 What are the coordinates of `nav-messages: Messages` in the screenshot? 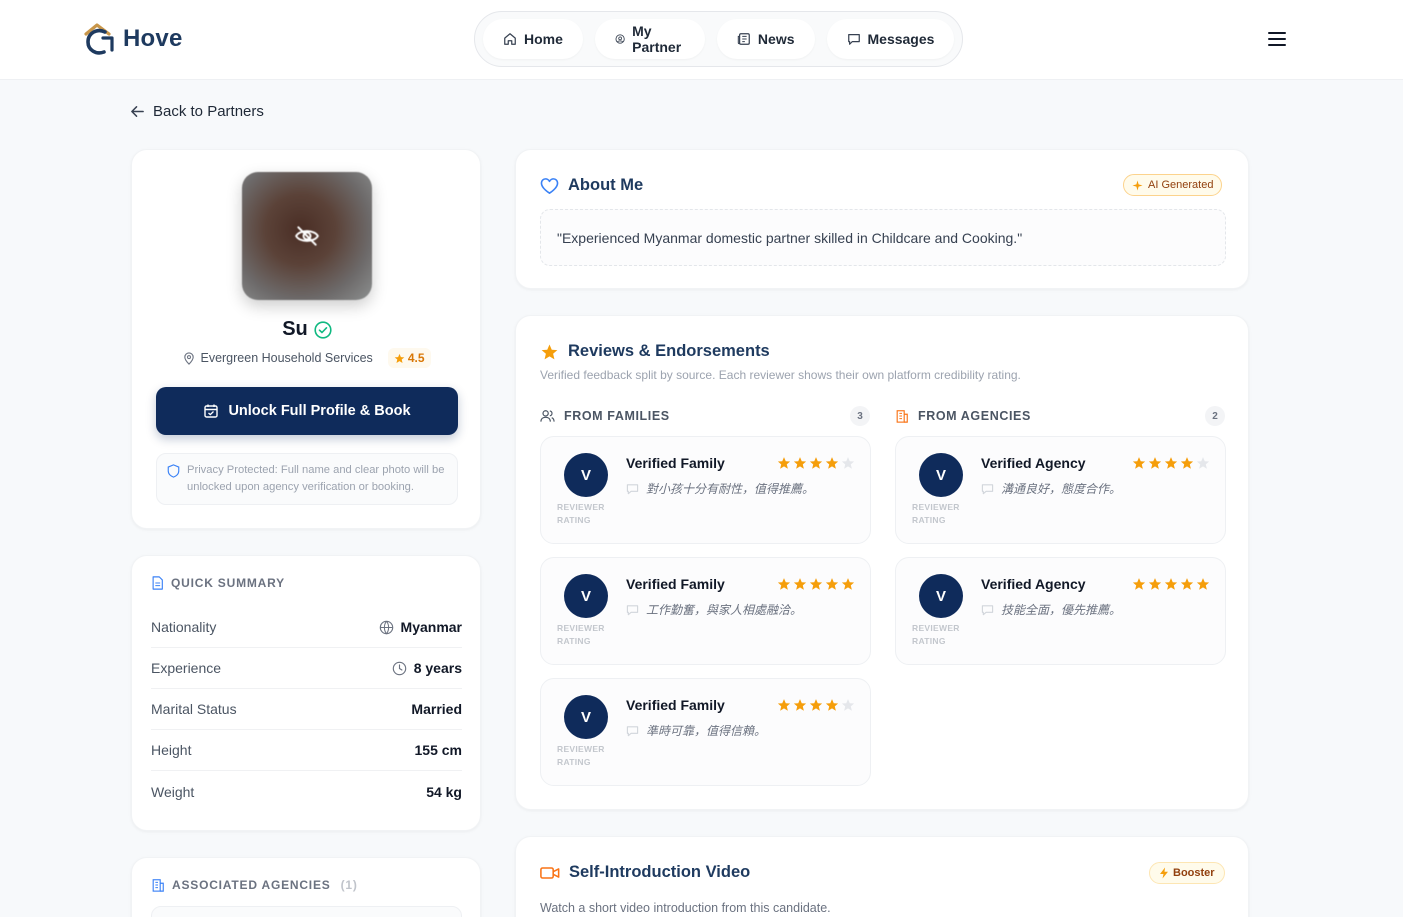 It's located at (890, 39).